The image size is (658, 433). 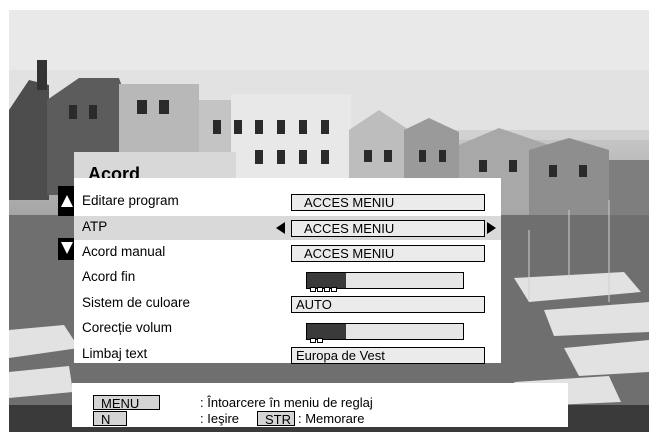 I want to click on menu-item-value: AUTO, so click(x=388, y=304).